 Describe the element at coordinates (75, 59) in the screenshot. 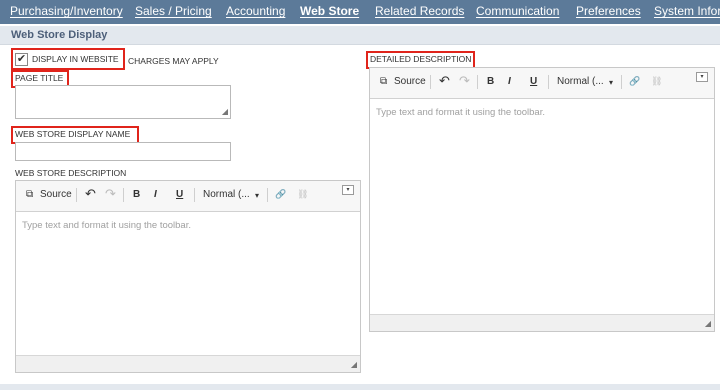

I see `display-in-website-label: DISPLAY IN WEBSITE` at that location.